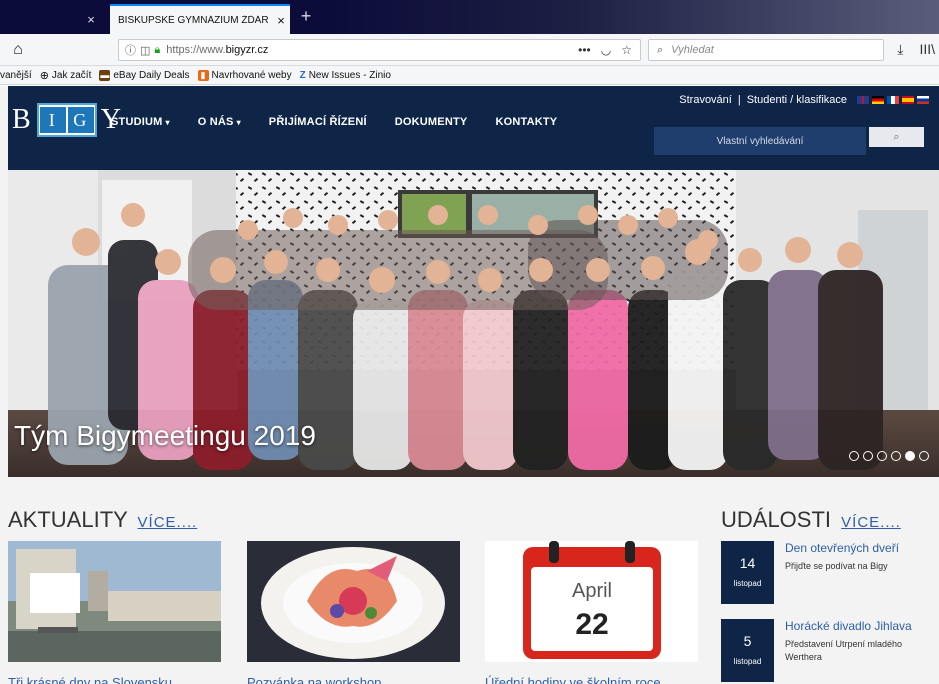 The width and height of the screenshot is (939, 684). What do you see at coordinates (591, 624) in the screenshot?
I see `calendar-day: 22` at bounding box center [591, 624].